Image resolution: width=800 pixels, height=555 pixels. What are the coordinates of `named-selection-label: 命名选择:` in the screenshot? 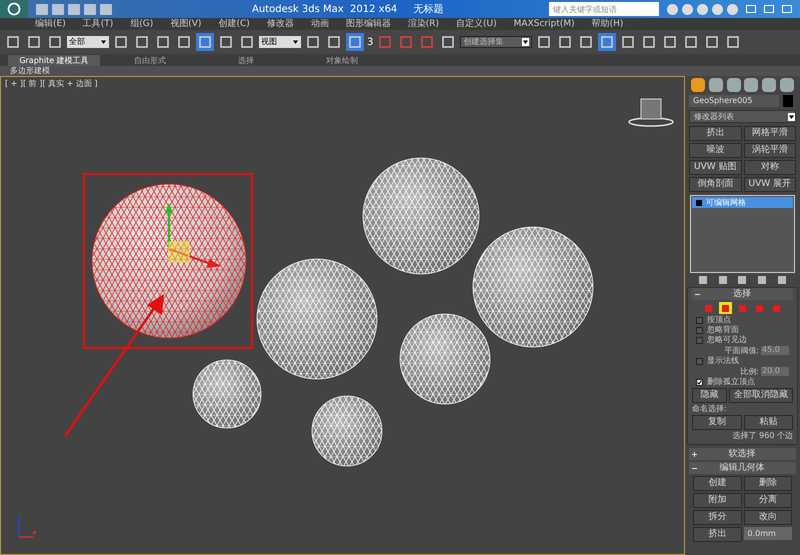 It's located at (709, 409).